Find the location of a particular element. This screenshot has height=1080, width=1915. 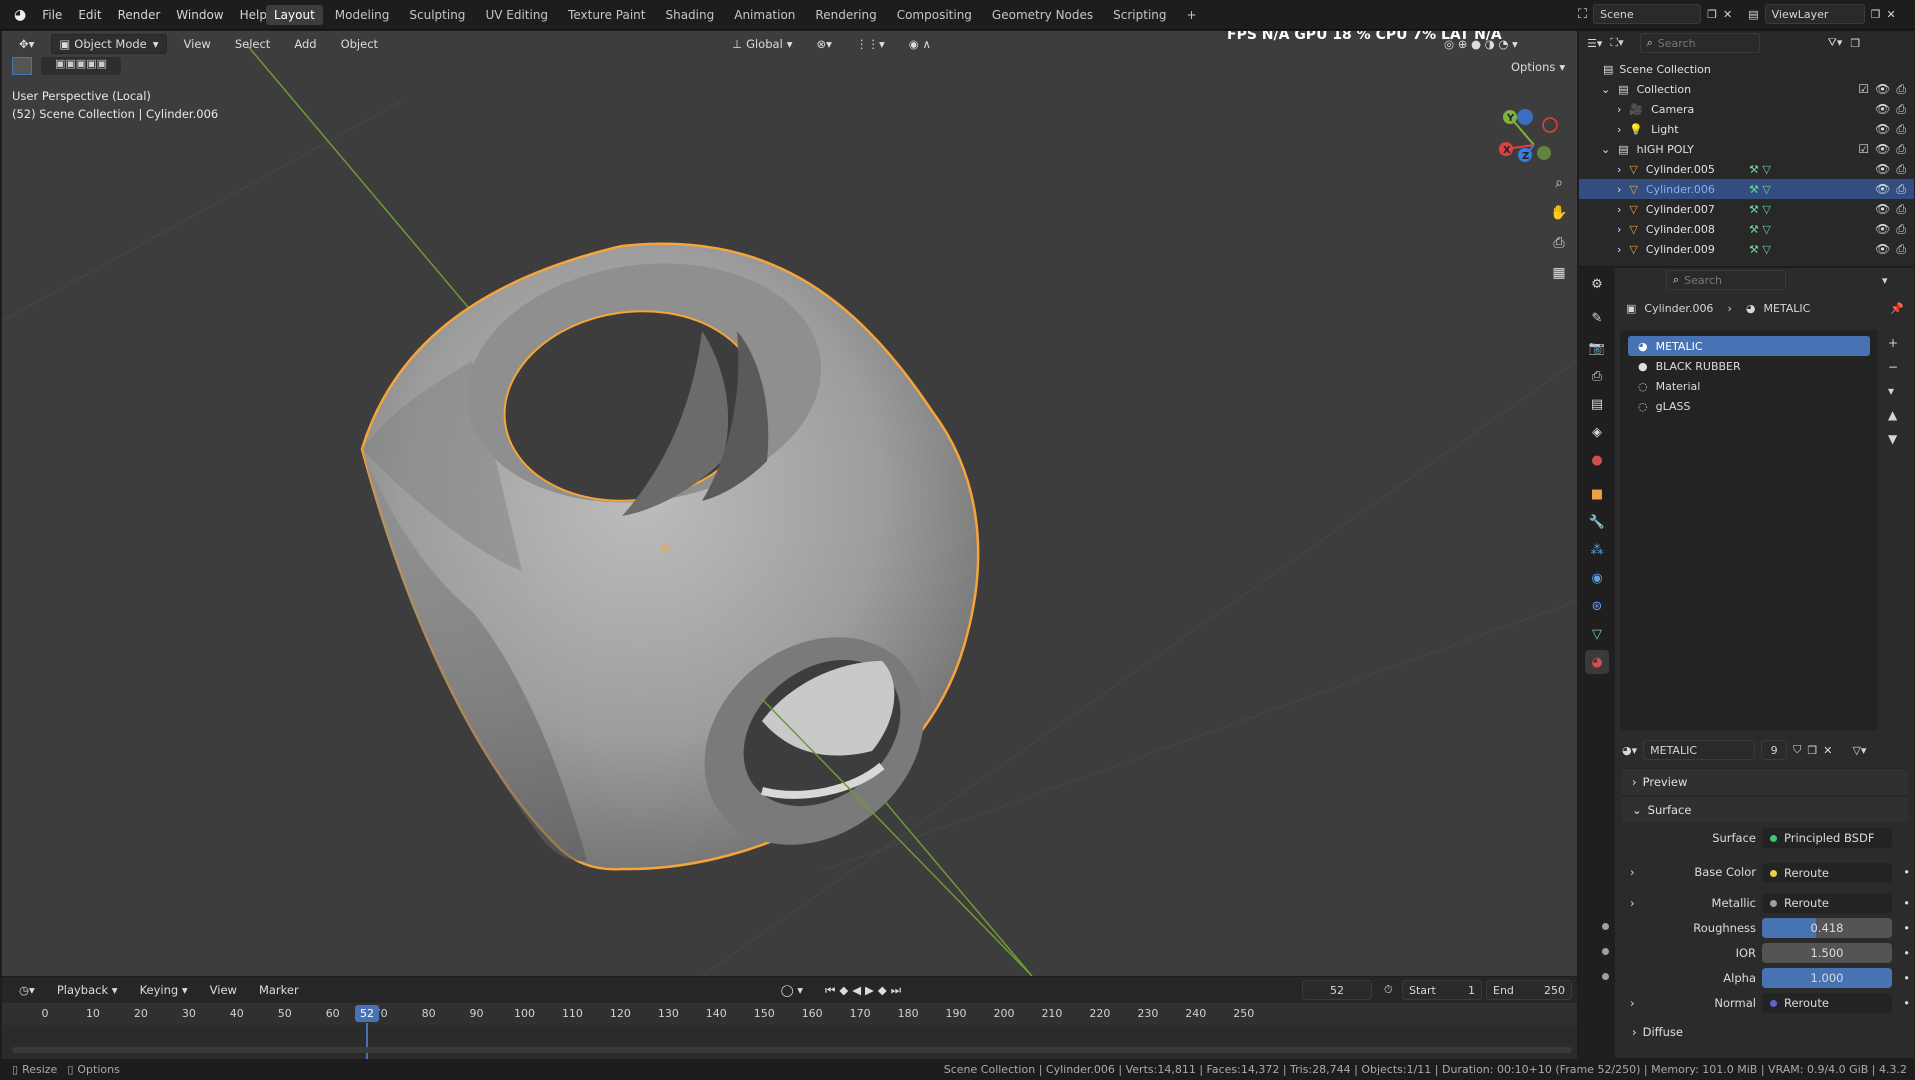

output-tab-icon: ⎙ is located at coordinates (1597, 376).